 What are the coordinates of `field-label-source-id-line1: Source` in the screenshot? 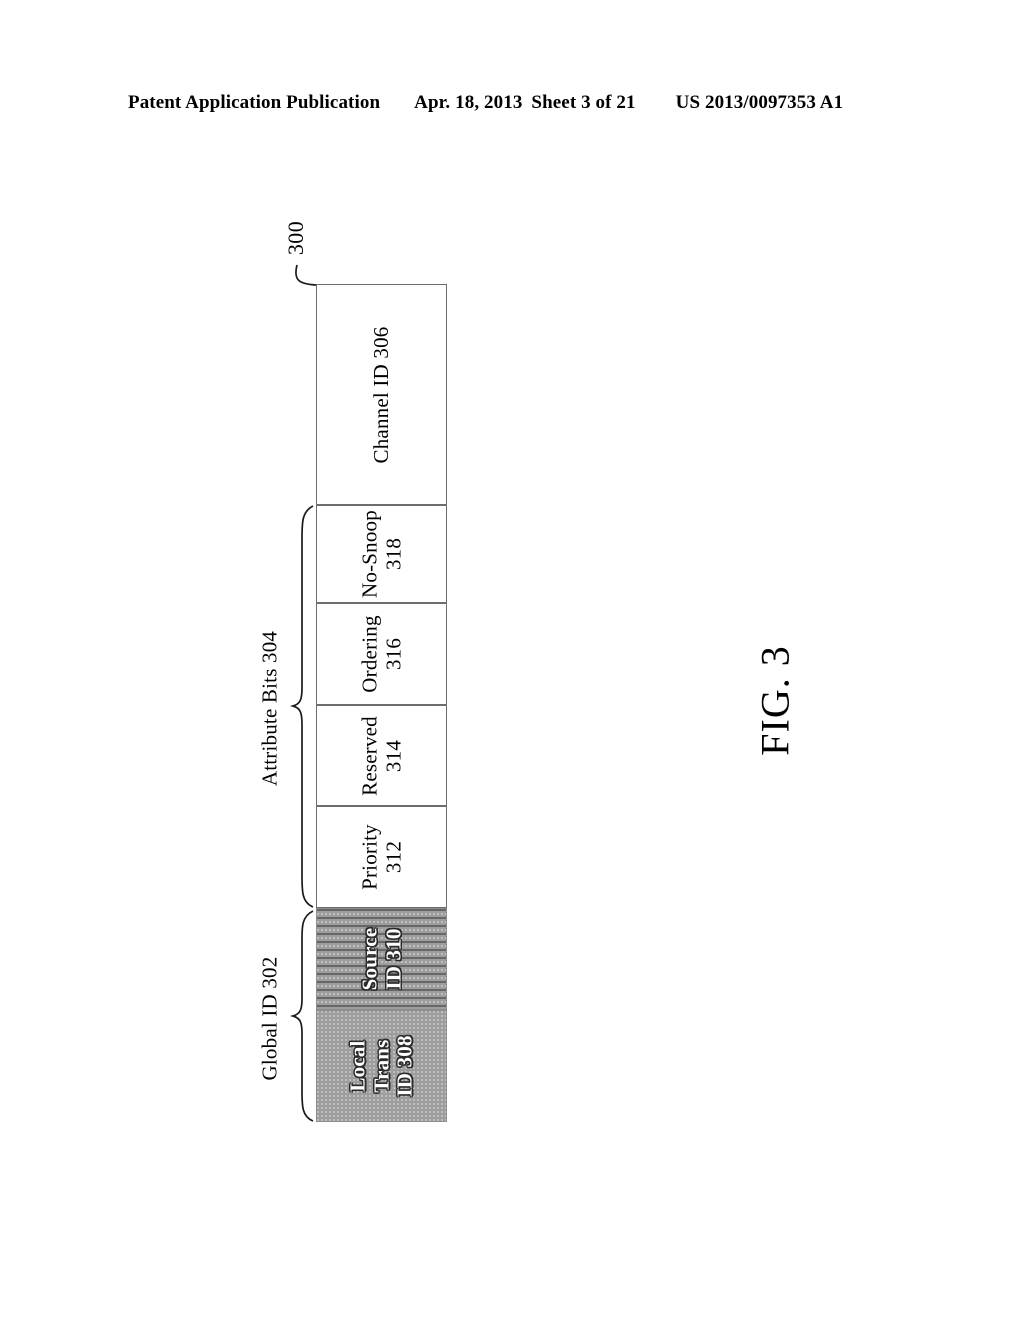 It's located at (368, 959).